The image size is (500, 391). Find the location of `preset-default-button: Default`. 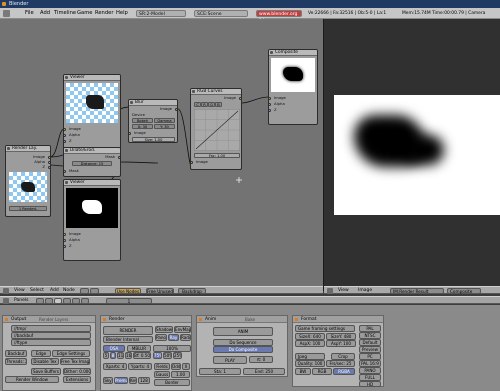

preset-default-button: Default is located at coordinates (370, 342).